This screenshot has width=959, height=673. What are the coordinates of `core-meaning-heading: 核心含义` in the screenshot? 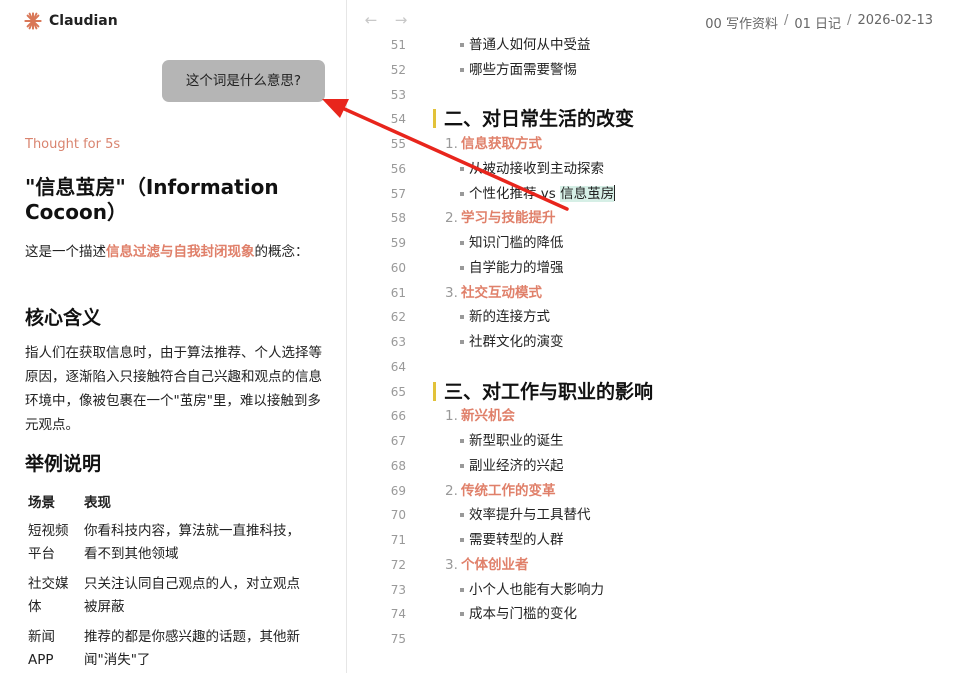 It's located at (63, 318).